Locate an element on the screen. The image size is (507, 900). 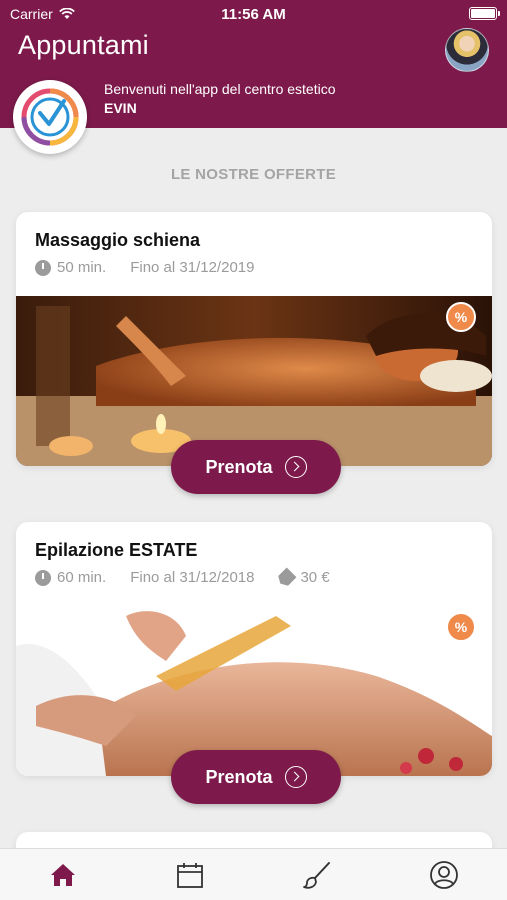
offer-price: 30 € is located at coordinates (315, 577).